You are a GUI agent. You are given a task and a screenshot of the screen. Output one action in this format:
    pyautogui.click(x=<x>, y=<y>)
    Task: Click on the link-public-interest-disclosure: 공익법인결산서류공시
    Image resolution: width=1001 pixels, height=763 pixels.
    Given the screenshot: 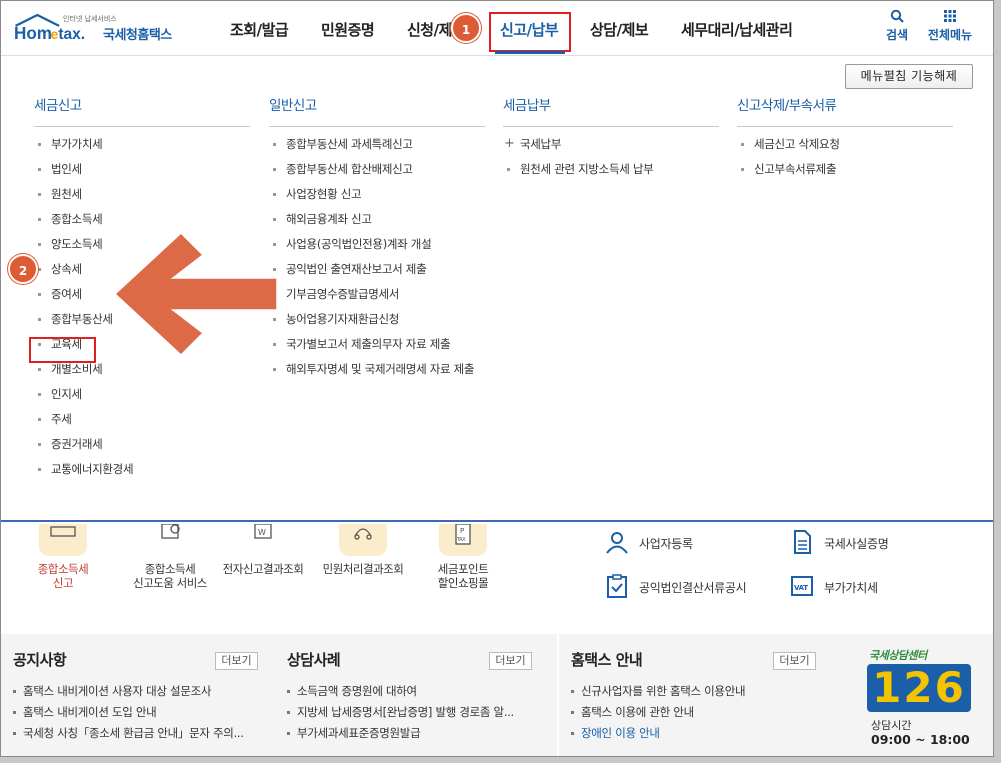 What is the action you would take?
    pyautogui.click(x=677, y=586)
    